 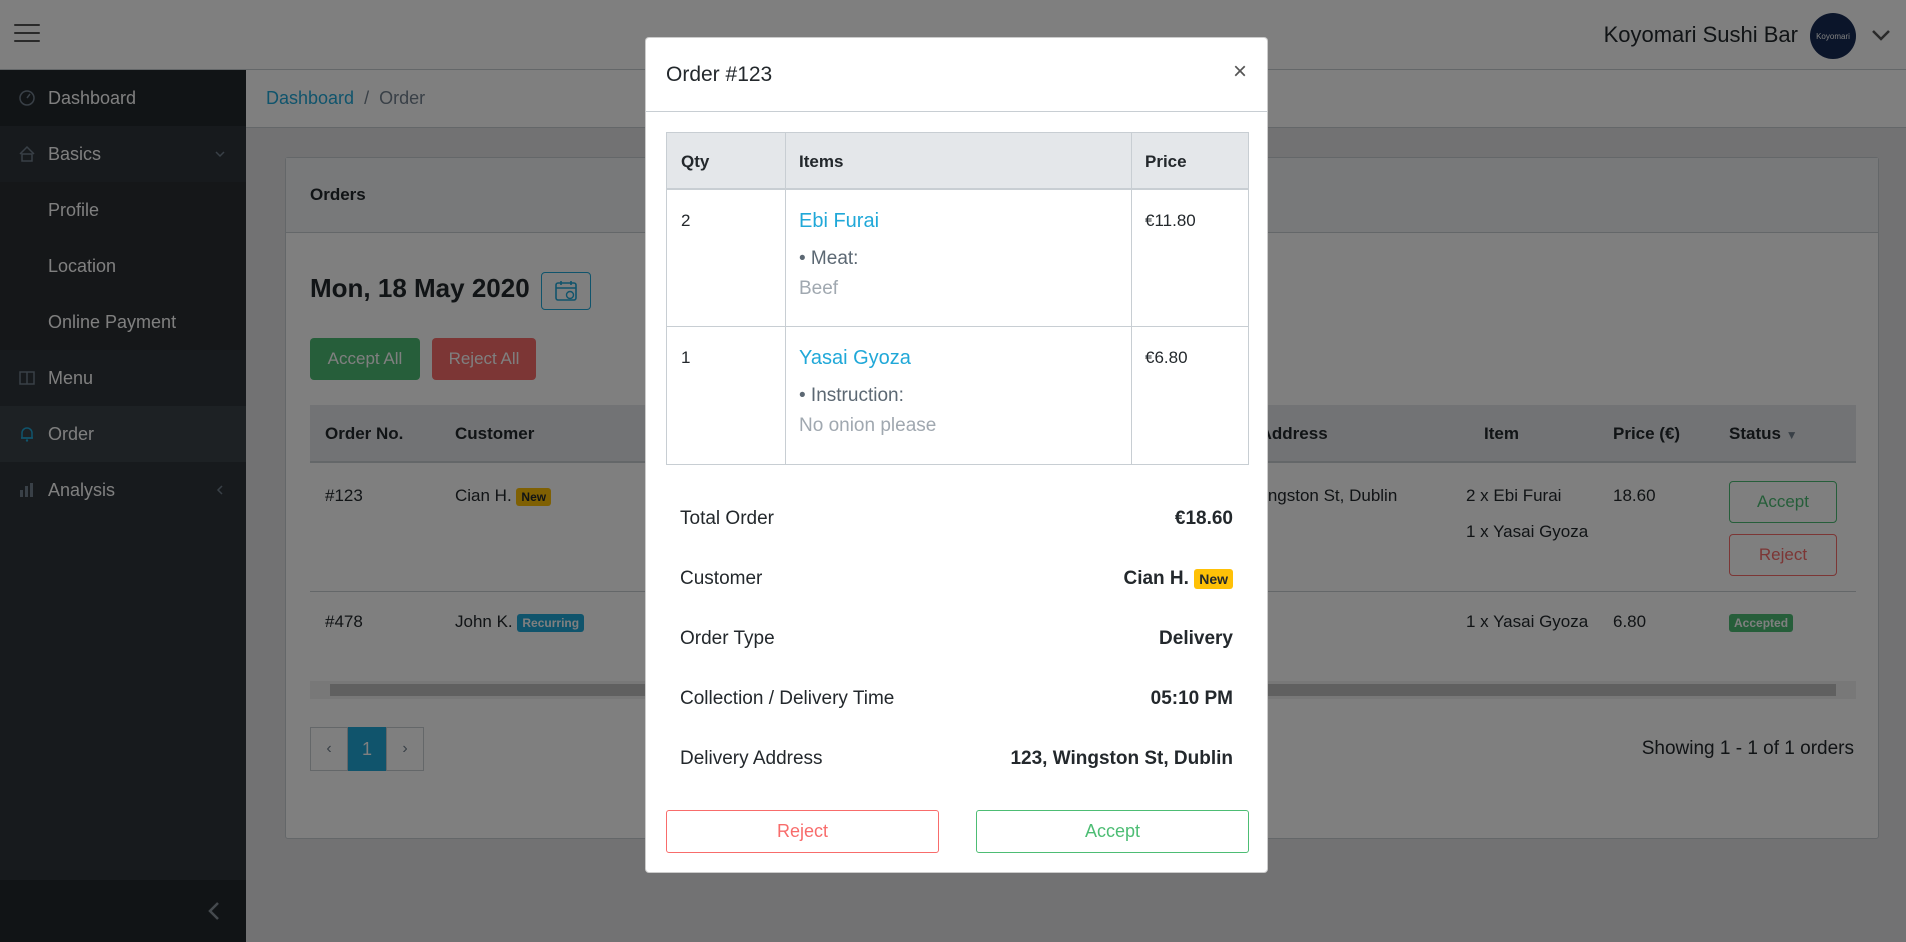 I want to click on summary-total-row: Total Order €18.60, so click(x=956, y=519).